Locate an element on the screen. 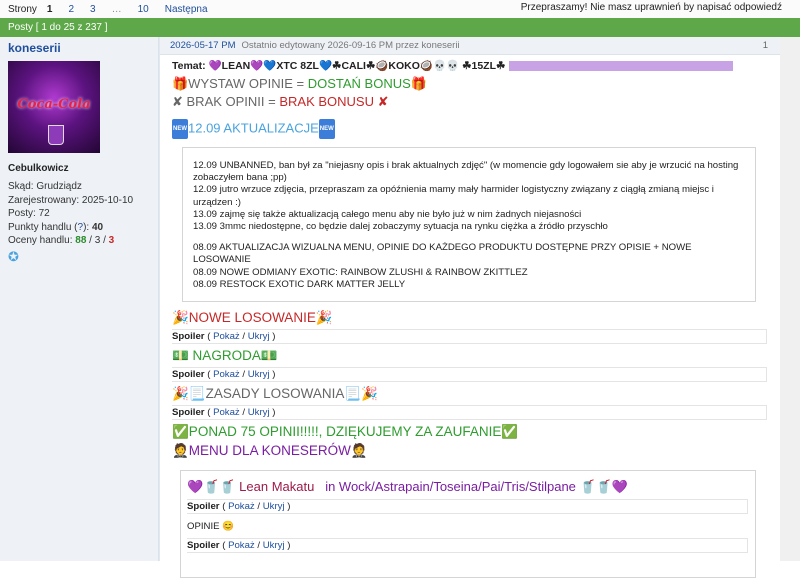 This screenshot has height=578, width=800. posts-count-bar: Posty [ 1 do 25 z 237 ] is located at coordinates (400, 27).